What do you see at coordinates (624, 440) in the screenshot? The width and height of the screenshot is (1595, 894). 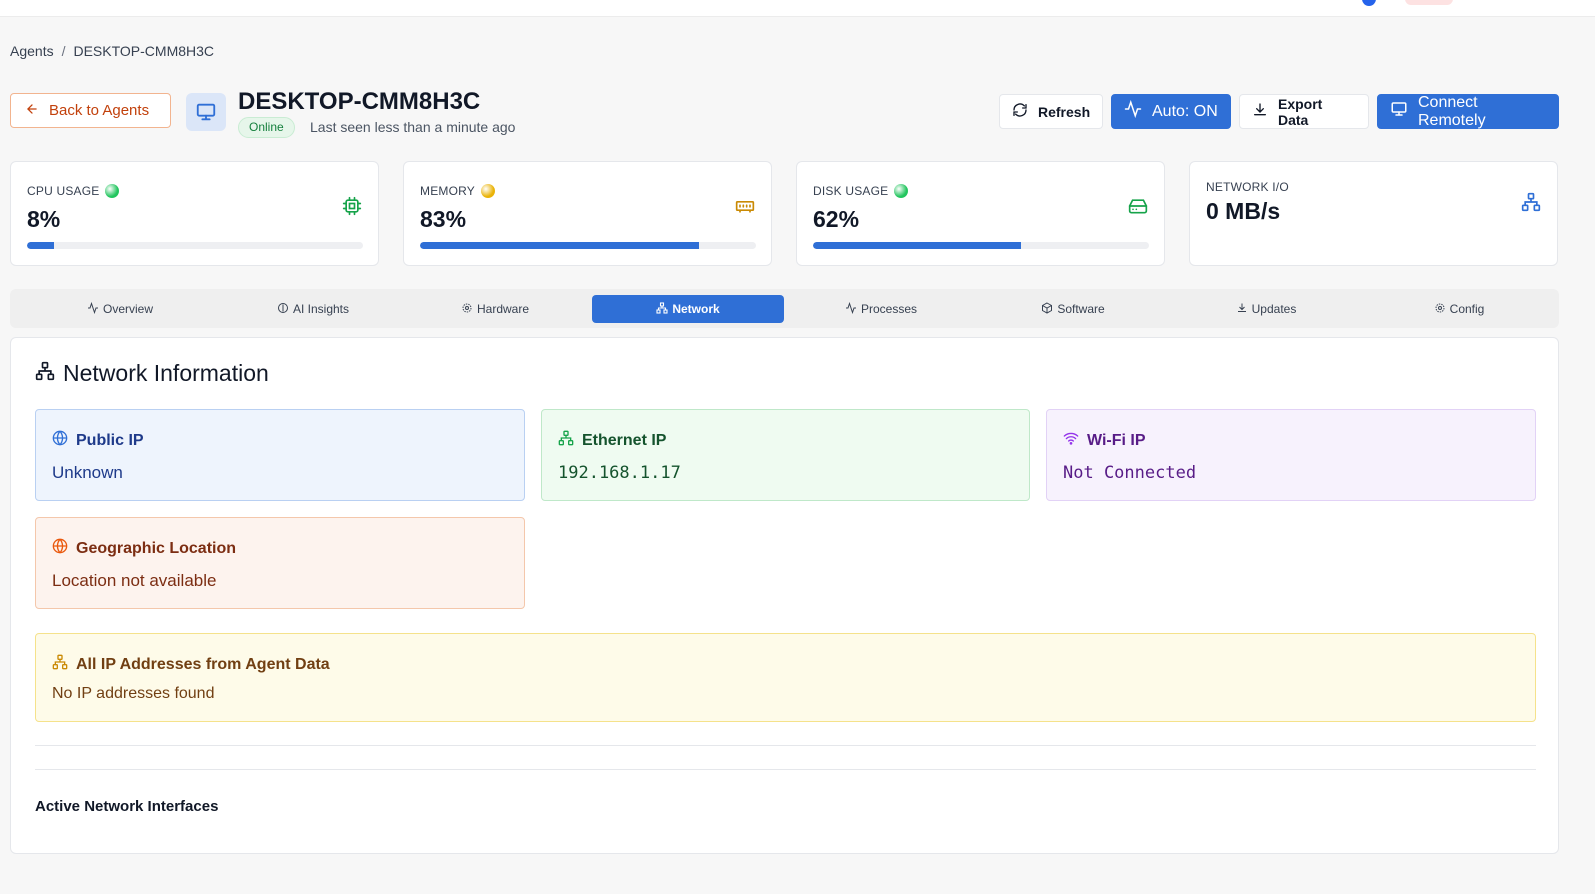 I see `ethernet-ip-title: Ethernet IP` at bounding box center [624, 440].